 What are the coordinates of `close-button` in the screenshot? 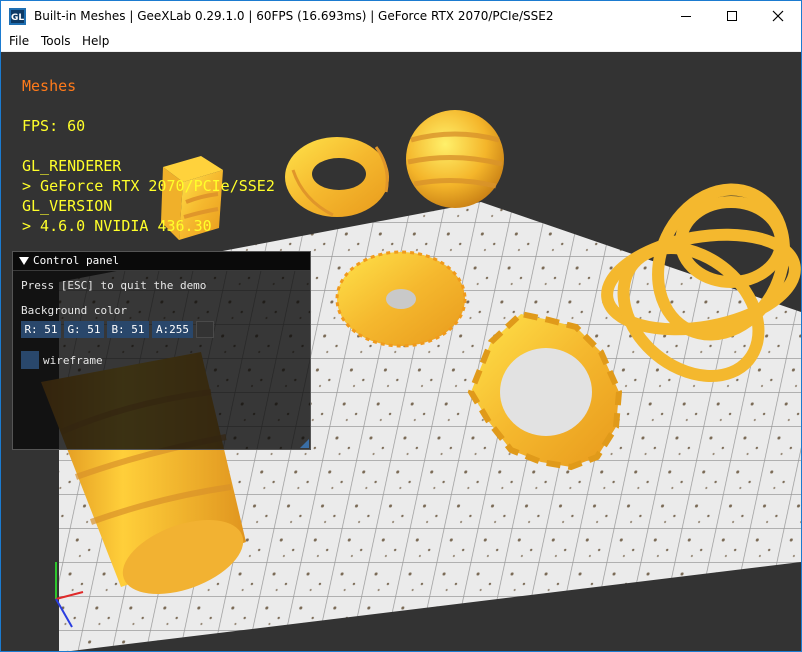 It's located at (778, 16).